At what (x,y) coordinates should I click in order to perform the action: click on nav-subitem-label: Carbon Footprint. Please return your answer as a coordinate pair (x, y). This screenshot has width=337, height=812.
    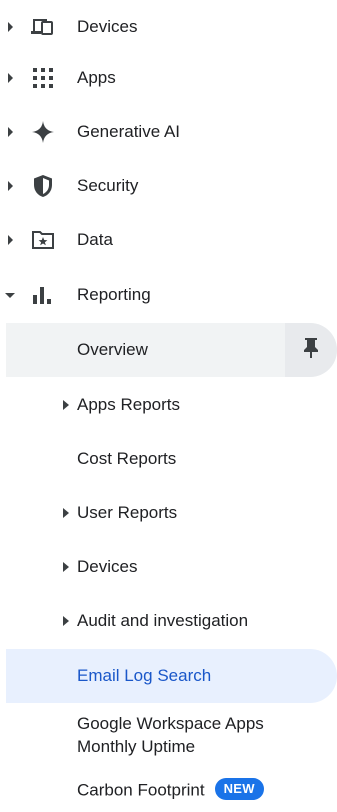
    Looking at the image, I should click on (141, 790).